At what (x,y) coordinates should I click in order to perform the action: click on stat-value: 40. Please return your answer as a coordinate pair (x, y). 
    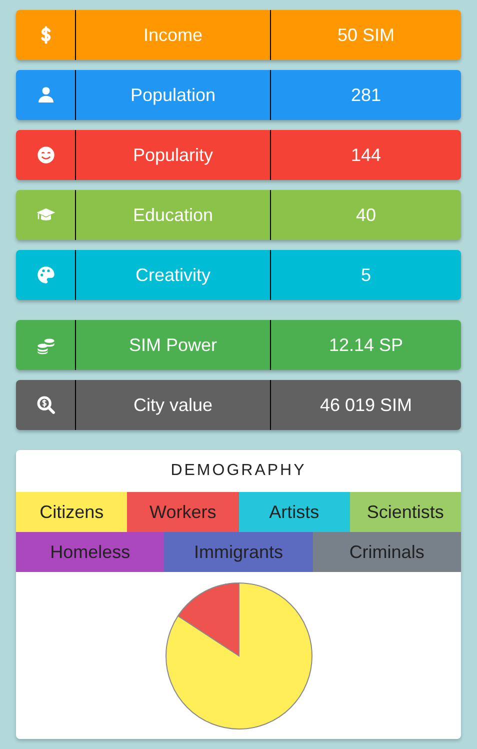
    Looking at the image, I should click on (366, 215).